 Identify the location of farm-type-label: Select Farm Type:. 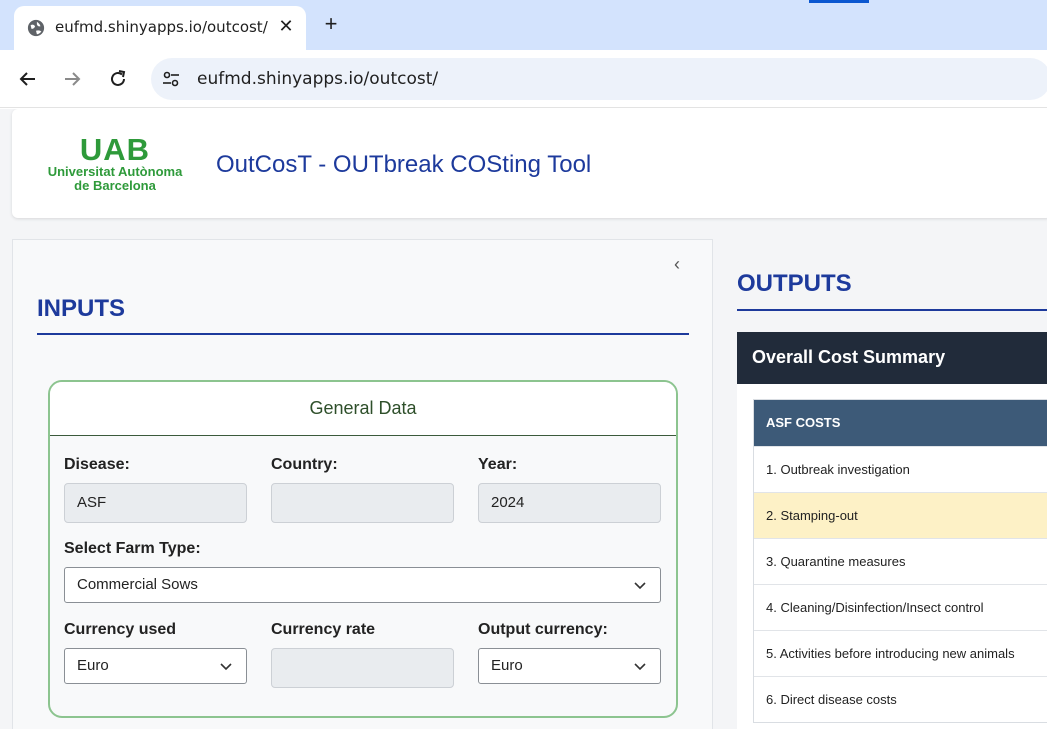
(132, 548).